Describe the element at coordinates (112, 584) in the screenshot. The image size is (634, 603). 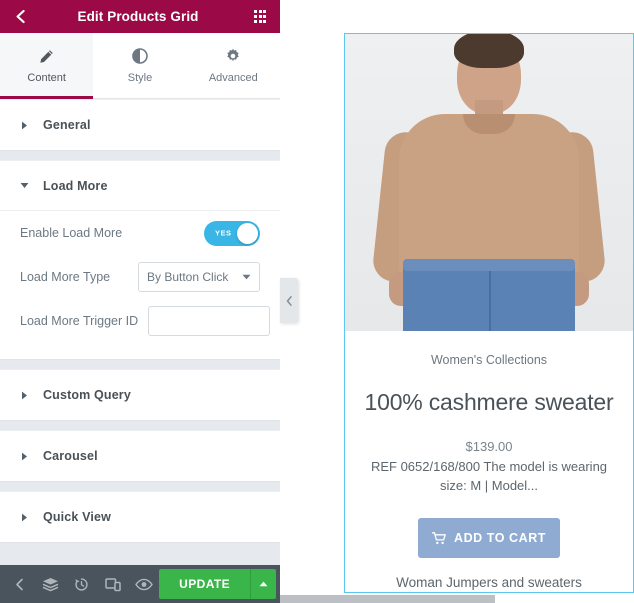
I see `responsive-mode-icon` at that location.